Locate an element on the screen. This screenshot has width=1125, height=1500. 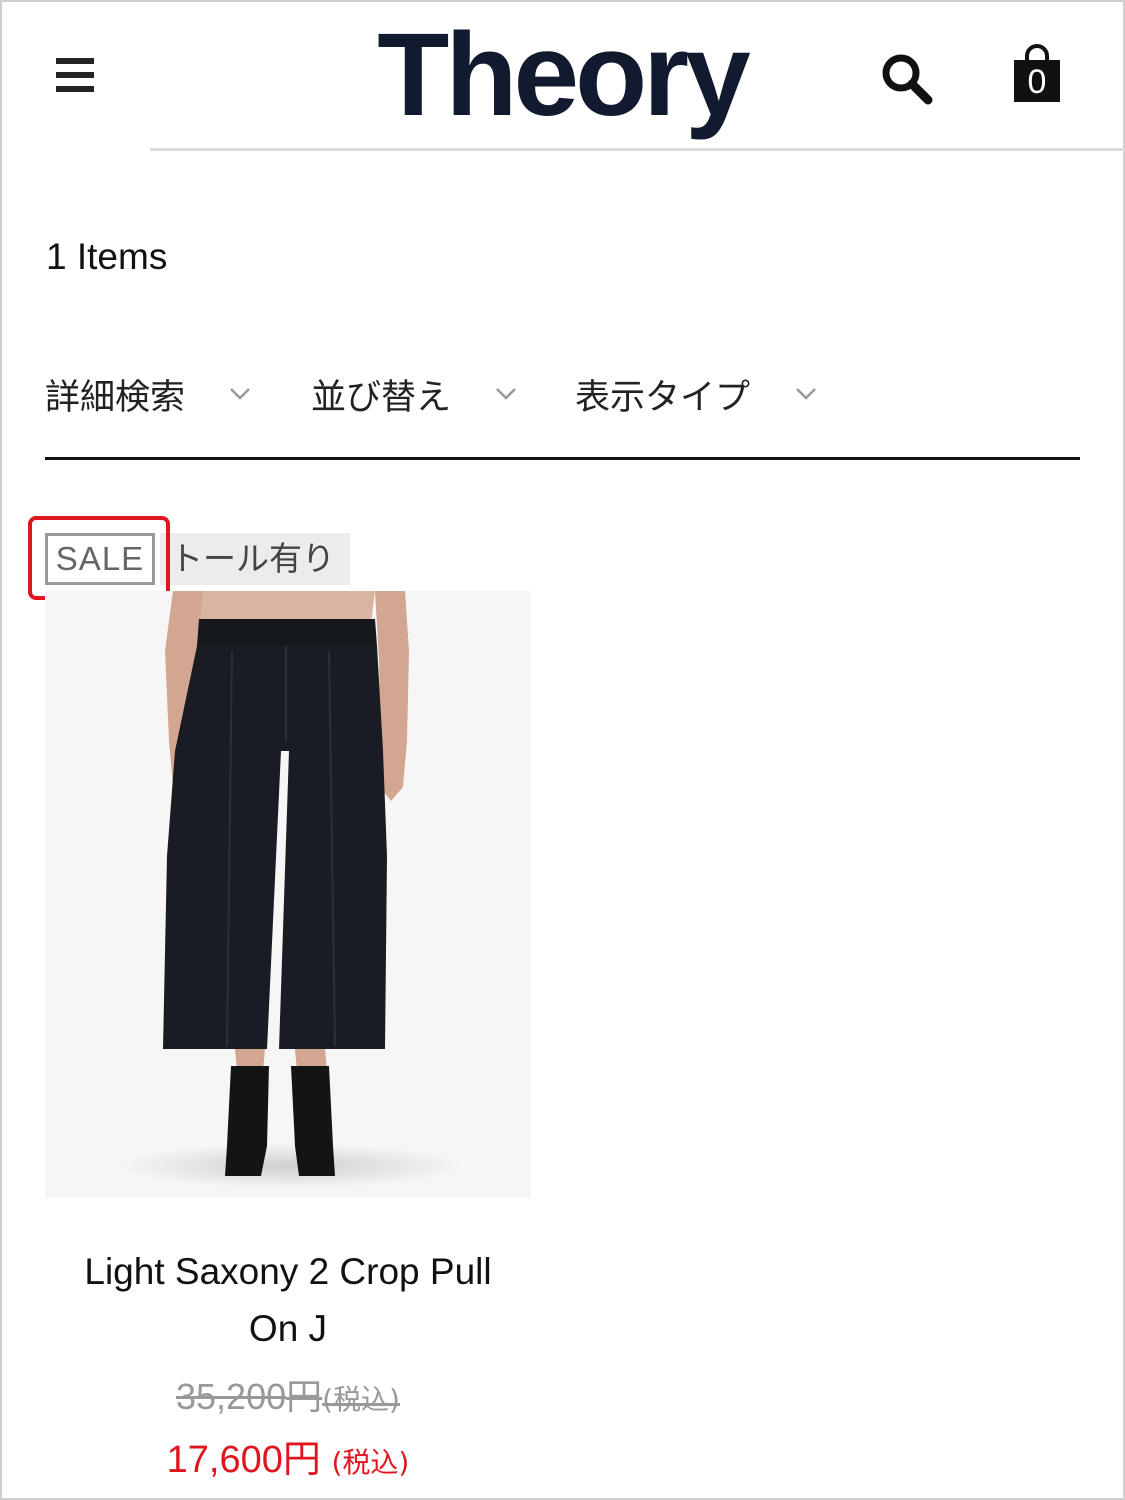
sale-price: 17,600円 (税込) is located at coordinates (288, 1461).